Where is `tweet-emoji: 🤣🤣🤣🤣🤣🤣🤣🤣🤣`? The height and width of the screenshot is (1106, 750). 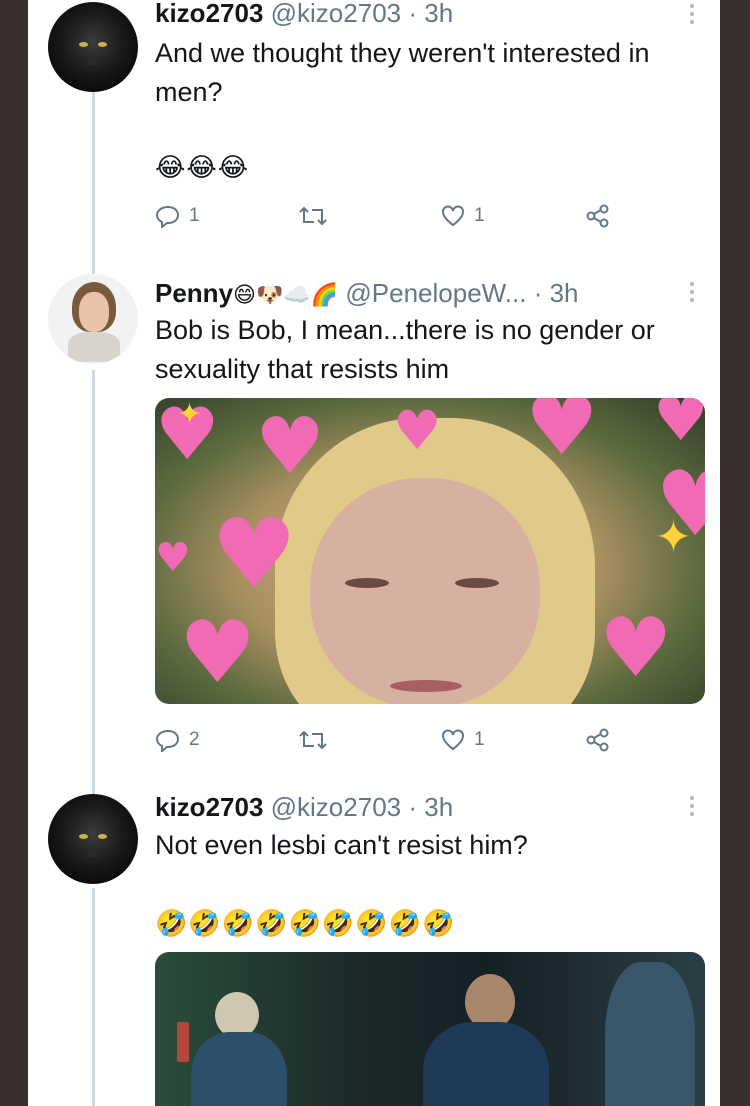
tweet-emoji: 🤣🤣🤣🤣🤣🤣🤣🤣🤣 is located at coordinates (305, 923).